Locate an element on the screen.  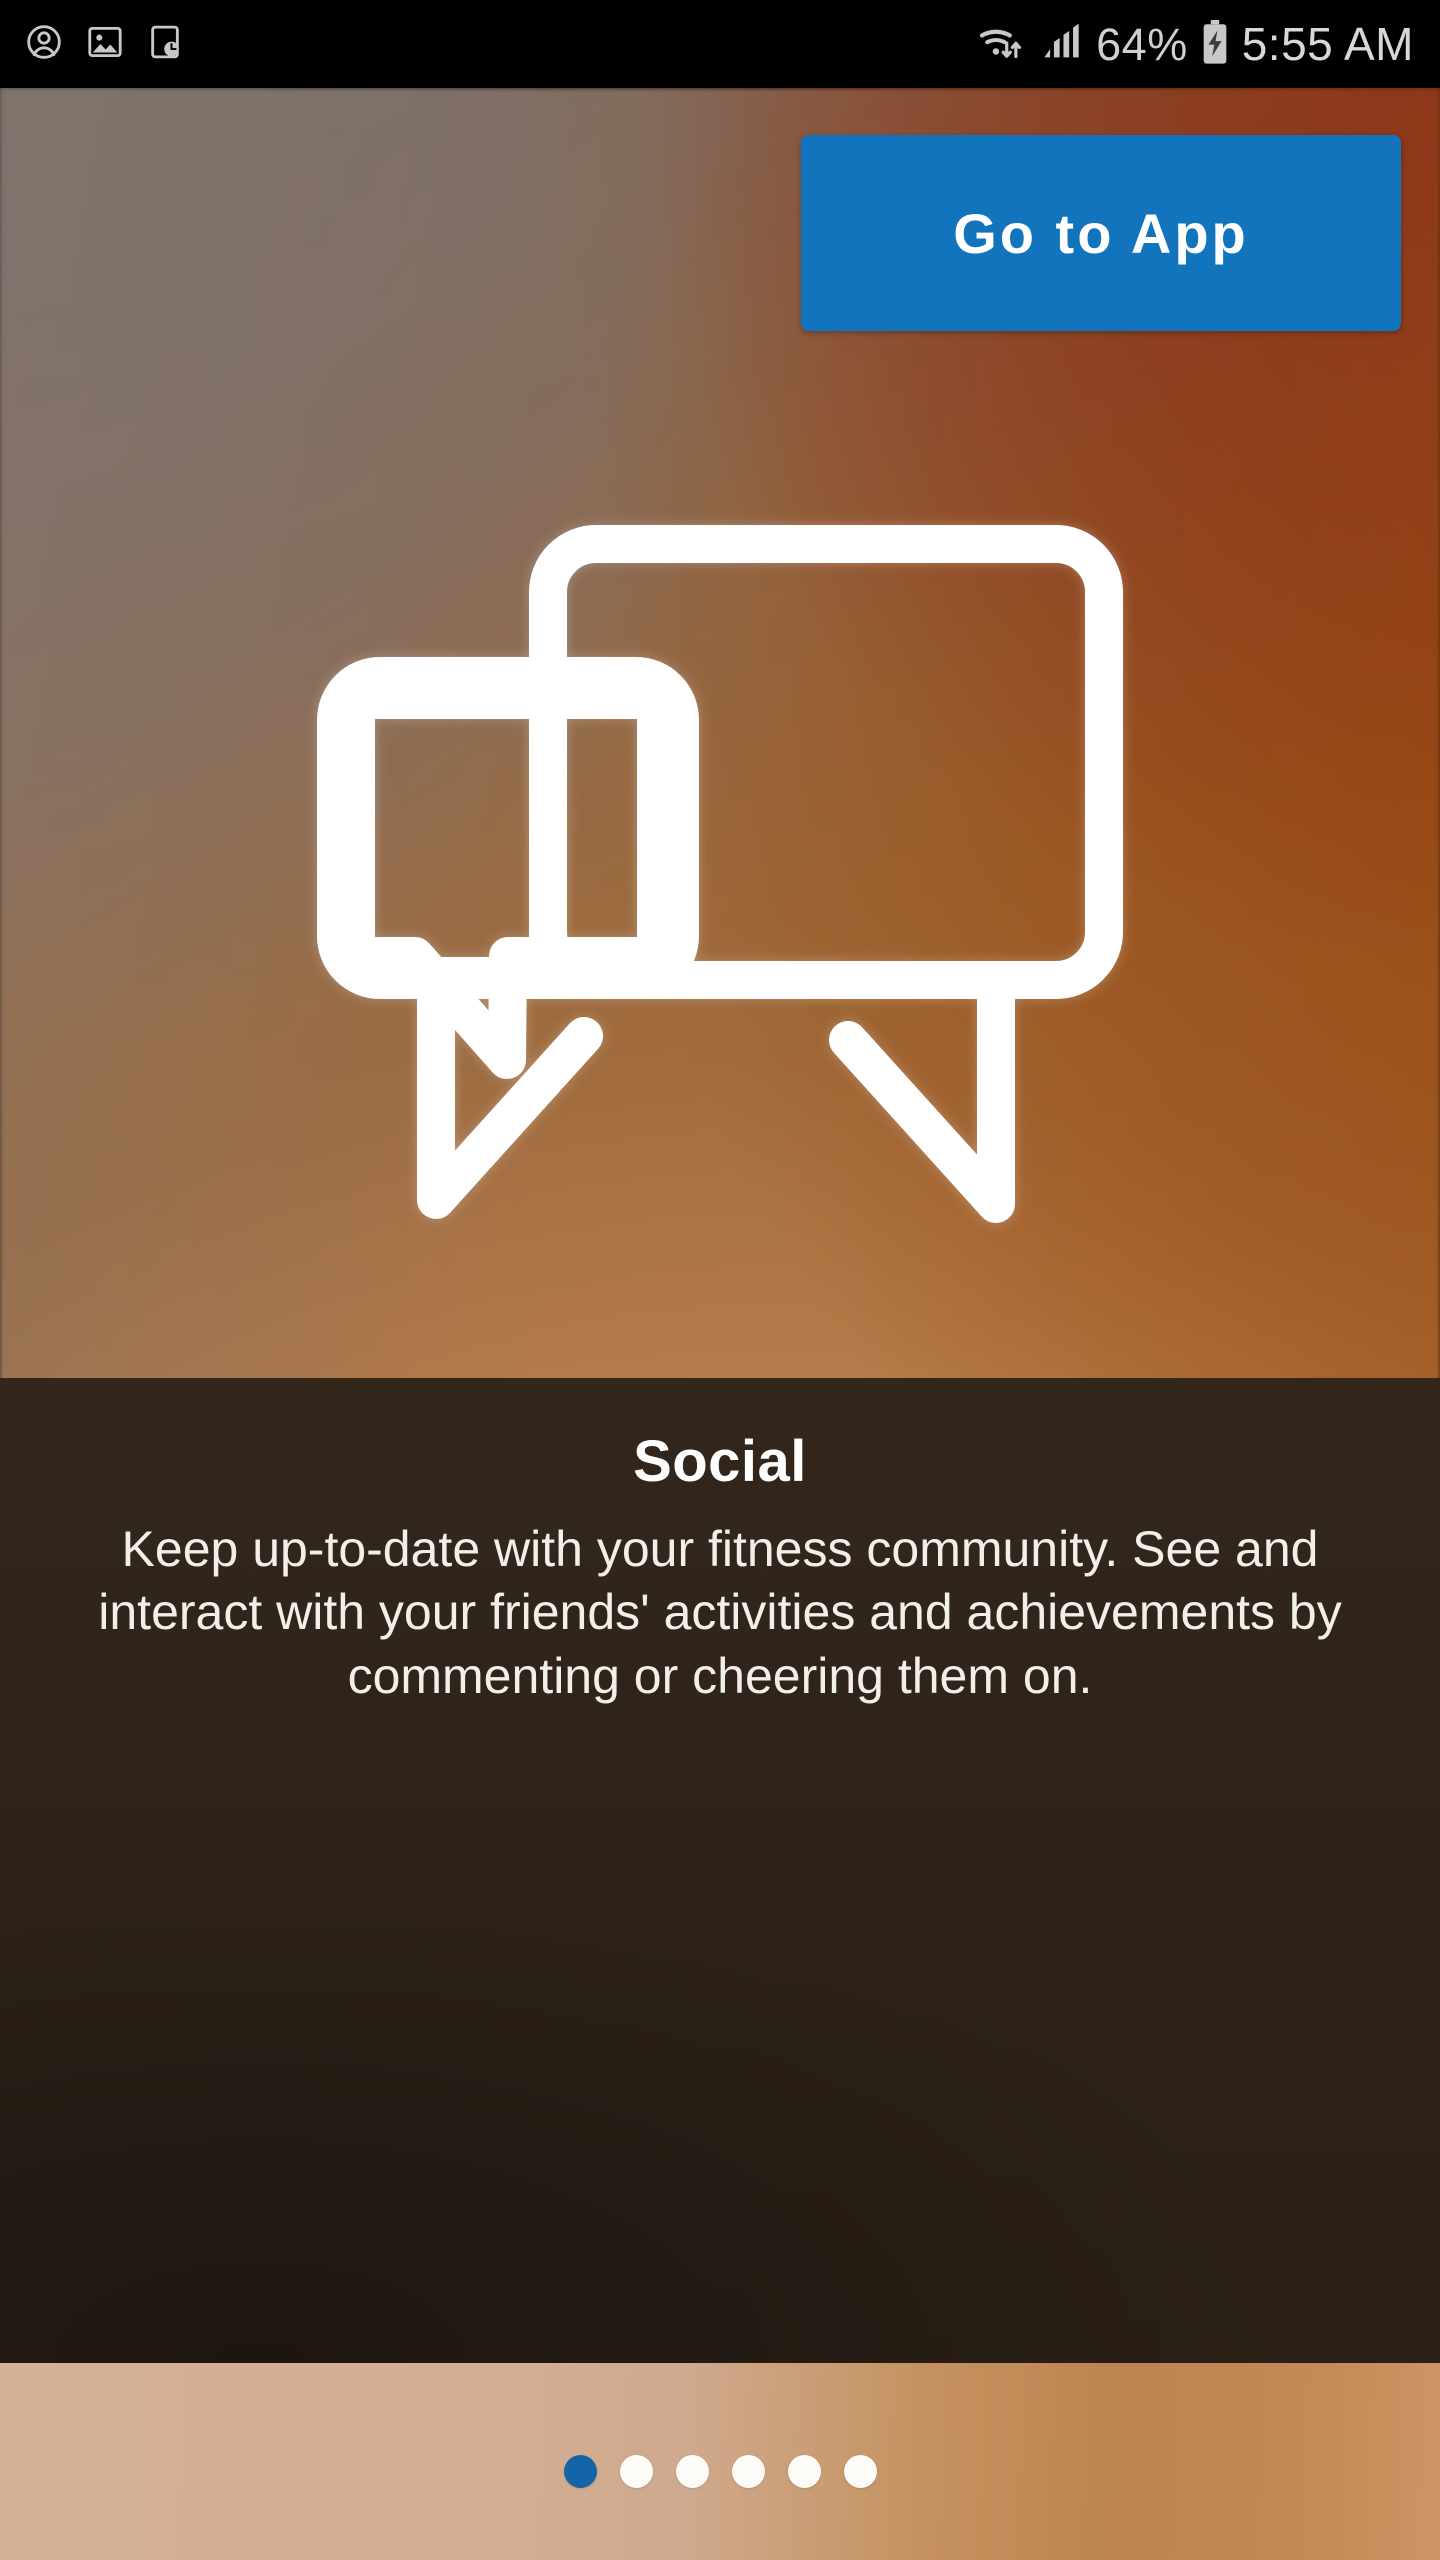
device-clock-icon is located at coordinates (165, 44).